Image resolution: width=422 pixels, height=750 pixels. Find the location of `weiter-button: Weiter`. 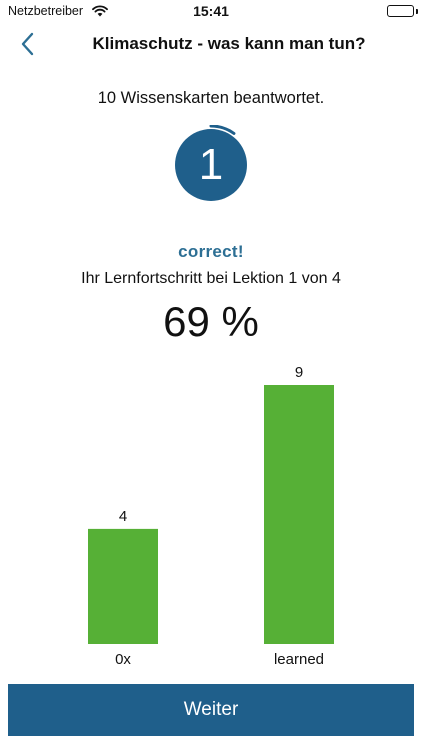

weiter-button: Weiter is located at coordinates (211, 710).